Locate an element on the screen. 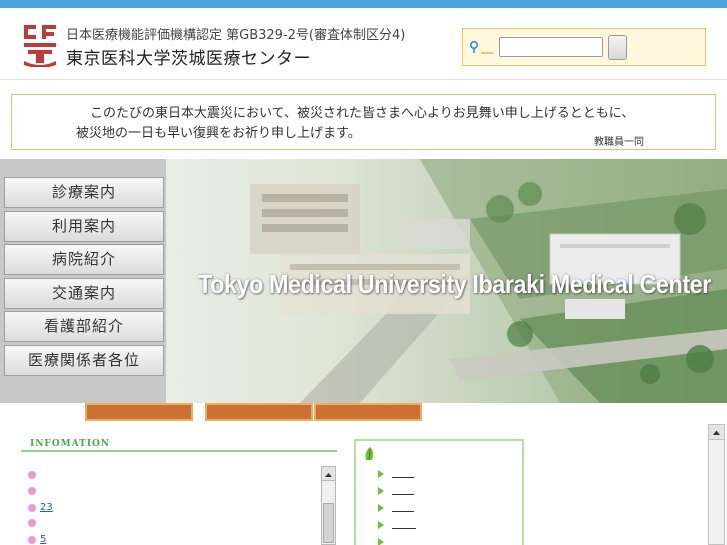 The height and width of the screenshot is (545, 727). info-heading: INFOMATION is located at coordinates (70, 444).